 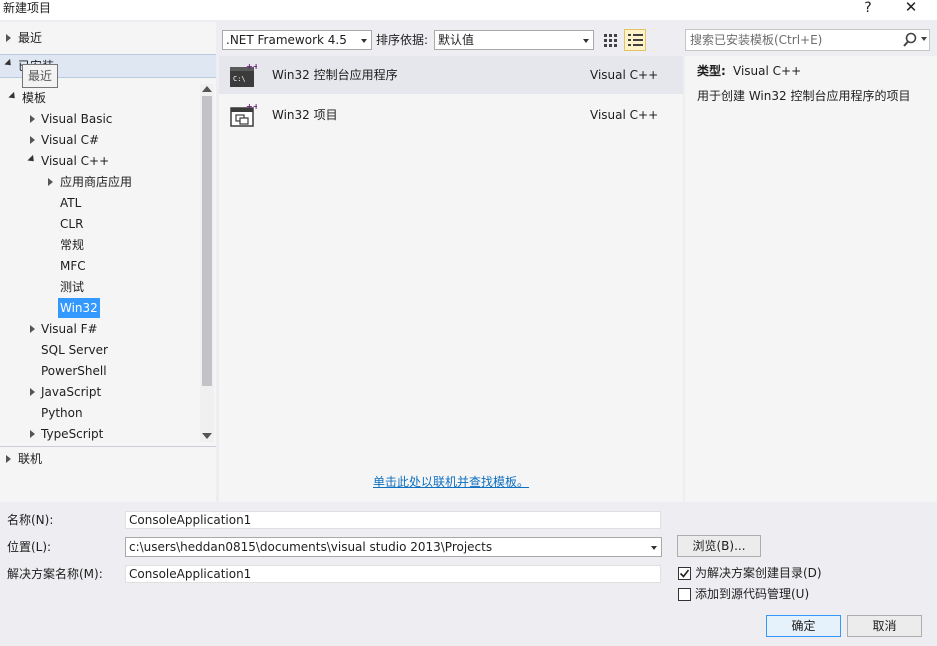 I want to click on name-input: ConsoleApplication1, so click(x=393, y=520).